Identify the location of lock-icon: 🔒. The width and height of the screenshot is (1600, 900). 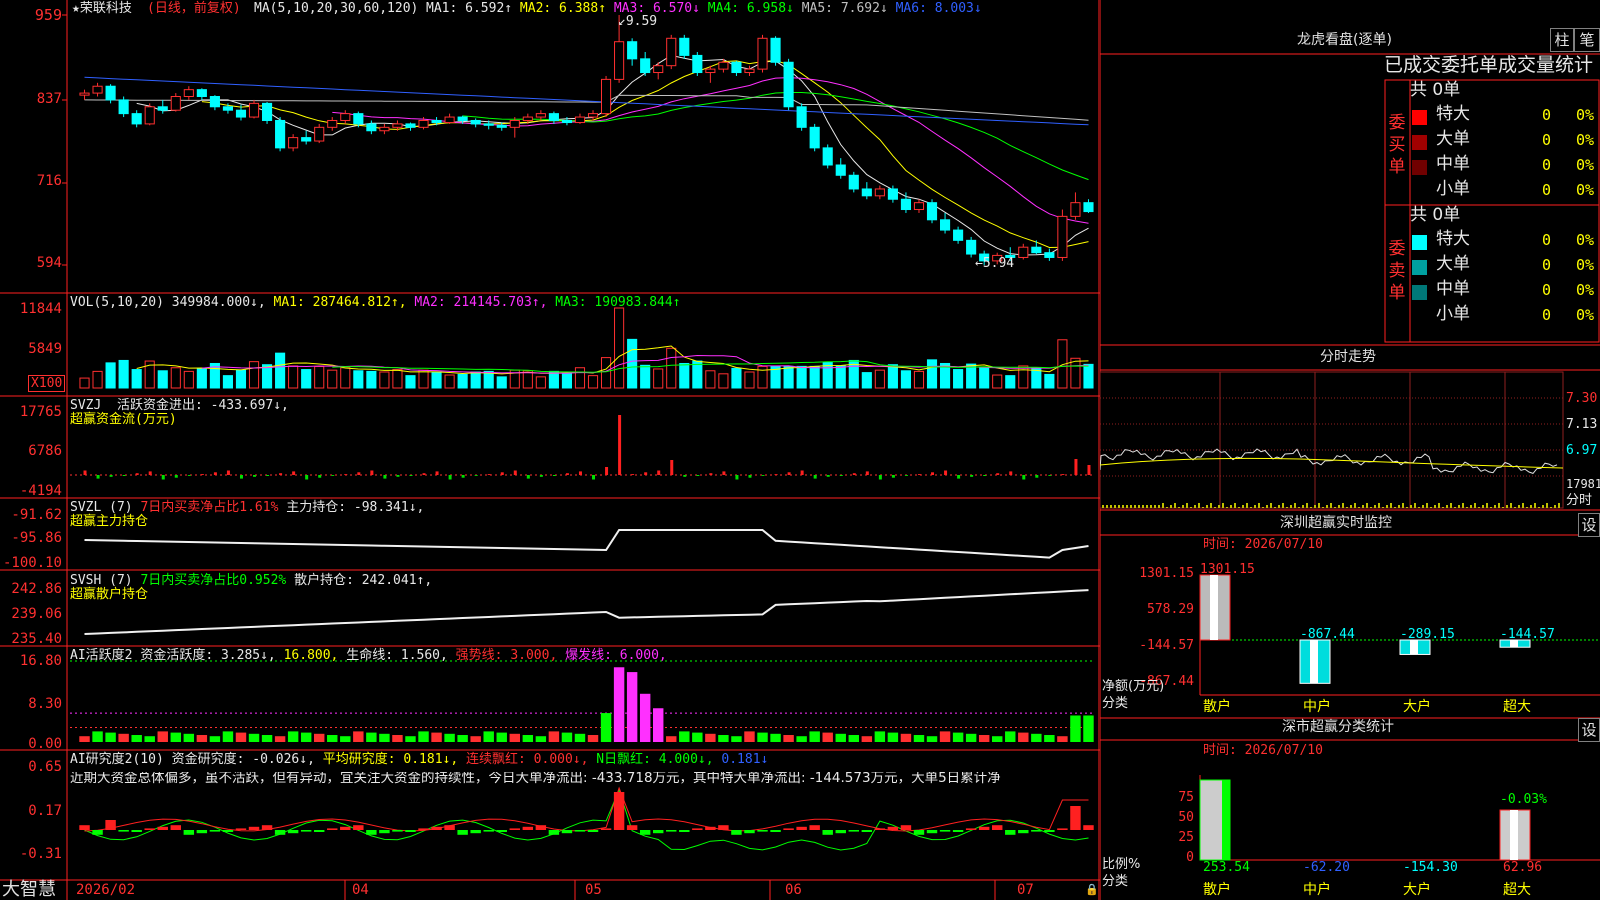
(1092, 889).